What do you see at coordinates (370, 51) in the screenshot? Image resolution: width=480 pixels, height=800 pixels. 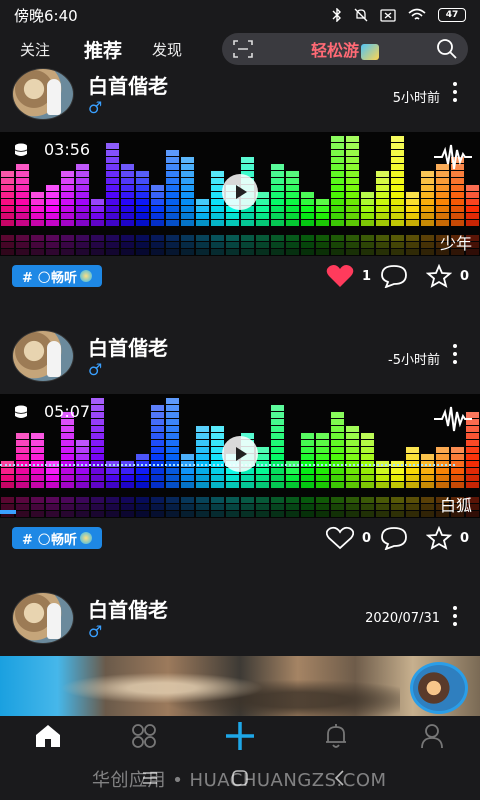 I see `surfing-emoji-icon` at bounding box center [370, 51].